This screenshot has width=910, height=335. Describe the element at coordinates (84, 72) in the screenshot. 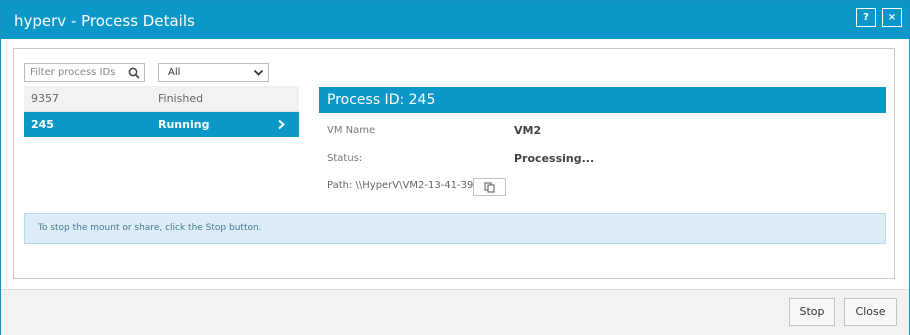

I see `filter-process-ids-input` at that location.